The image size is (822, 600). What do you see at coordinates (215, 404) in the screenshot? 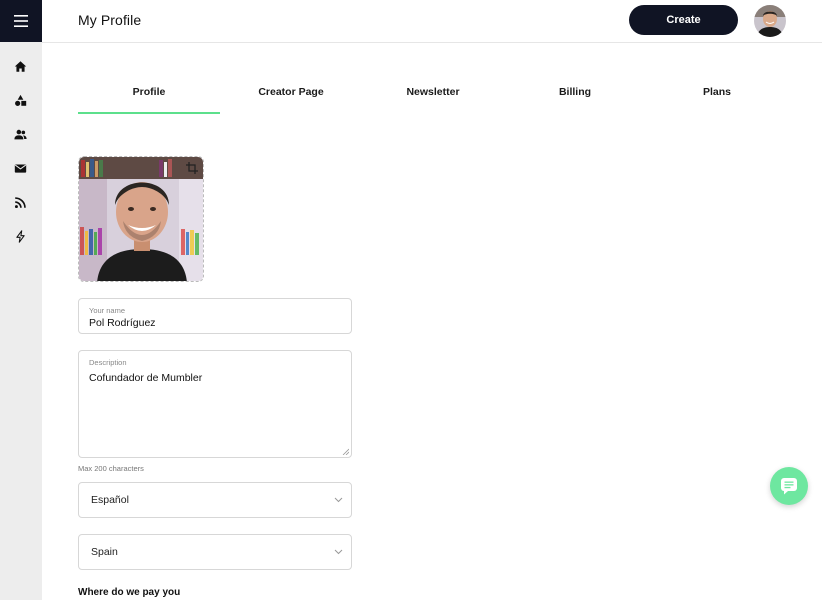
I see `description-field: Description Cofundador de Mumbler` at bounding box center [215, 404].